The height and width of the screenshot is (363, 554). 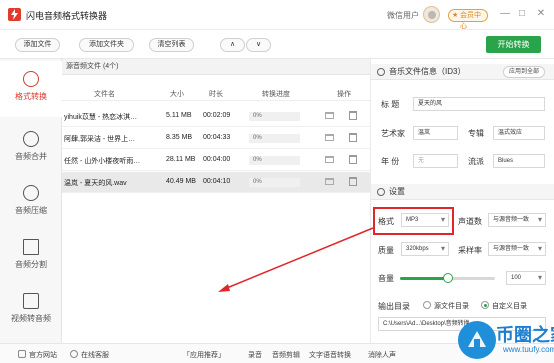 What do you see at coordinates (31, 318) in the screenshot?
I see `sidebar-item-label: 视频转音频` at bounding box center [31, 318].